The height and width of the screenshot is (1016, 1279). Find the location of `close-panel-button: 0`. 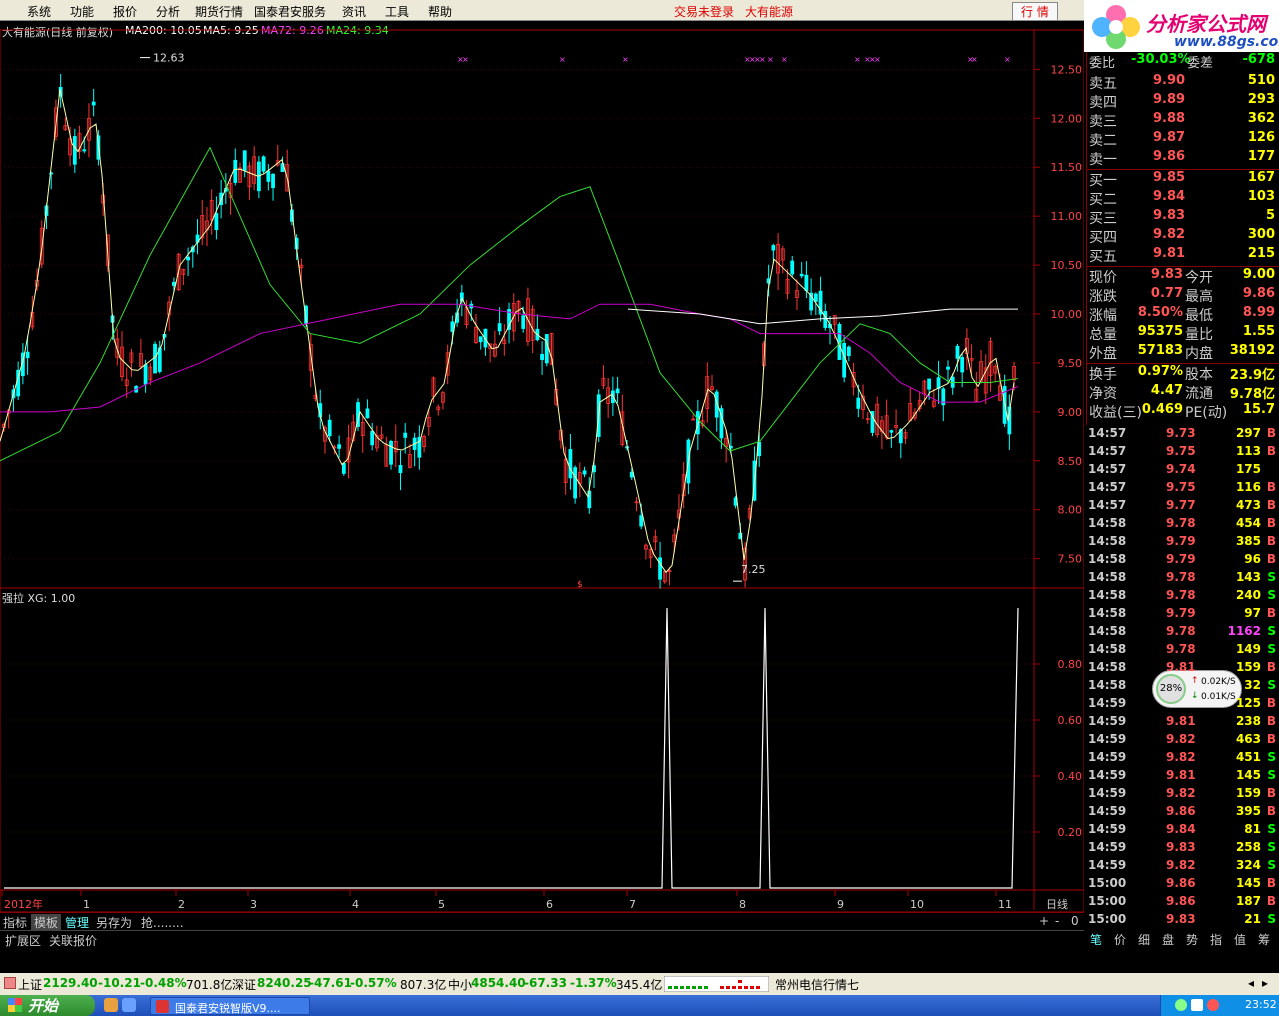

close-panel-button: 0 is located at coordinates (1075, 921).